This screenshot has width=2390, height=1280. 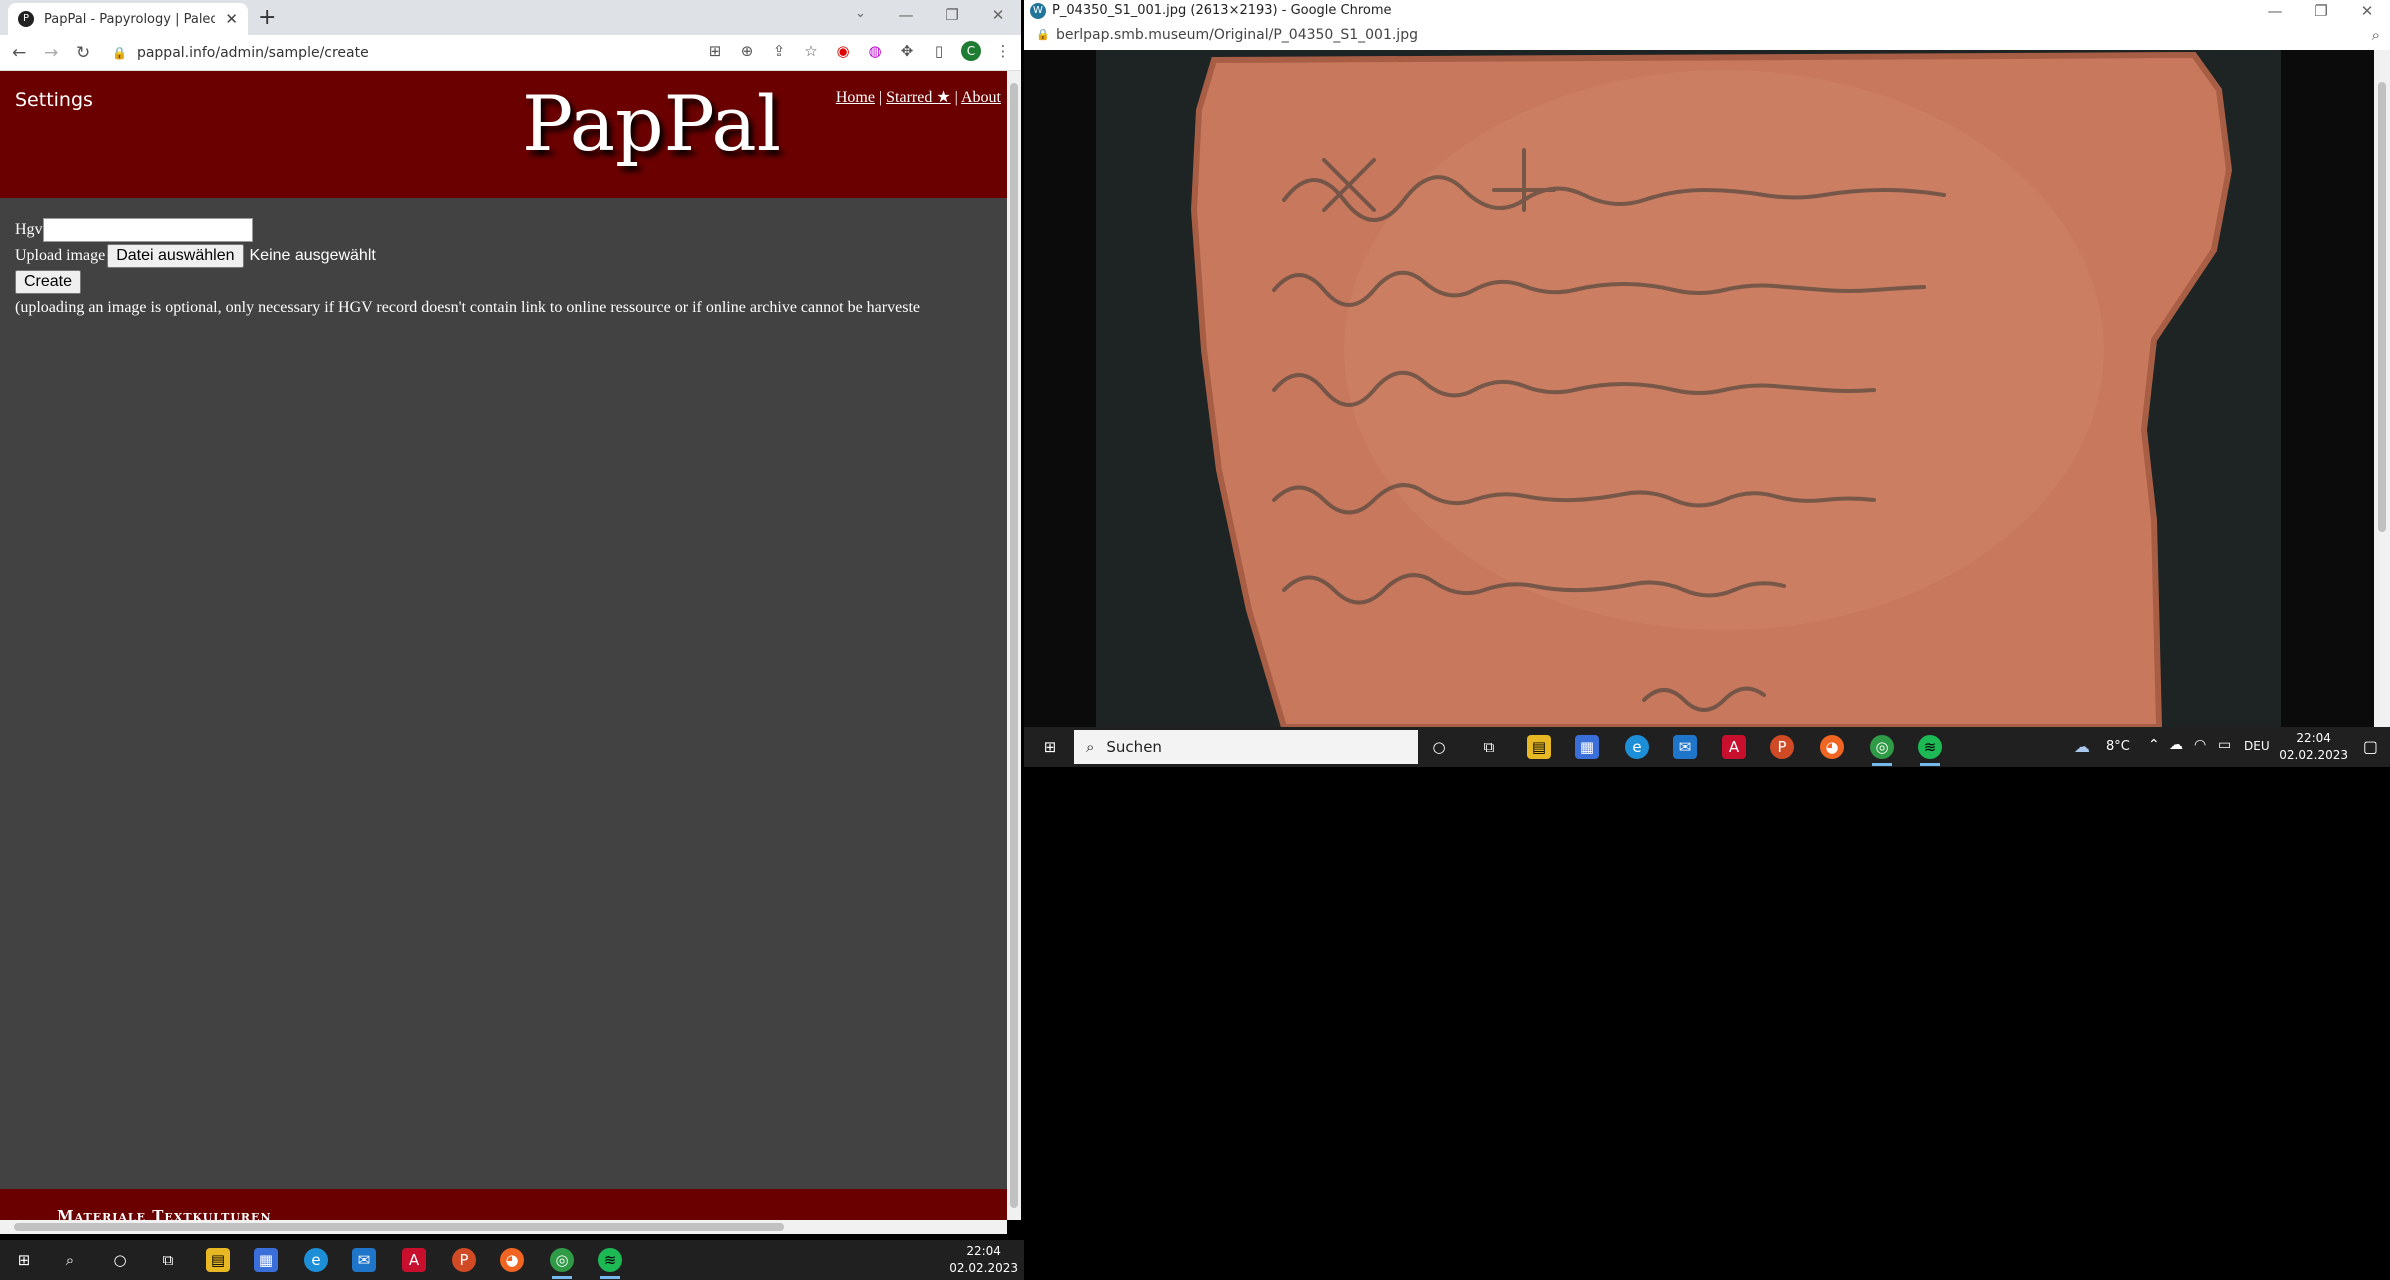 What do you see at coordinates (747, 51) in the screenshot?
I see `zoom-icon: ⊕` at bounding box center [747, 51].